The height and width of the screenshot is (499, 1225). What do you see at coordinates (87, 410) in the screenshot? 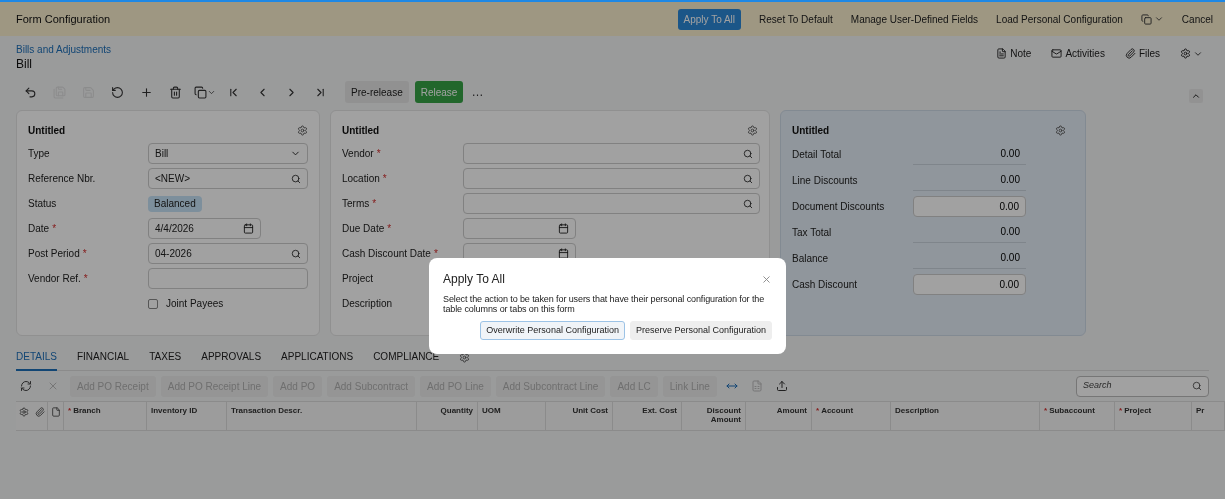
I see `column-header: Branch` at bounding box center [87, 410].